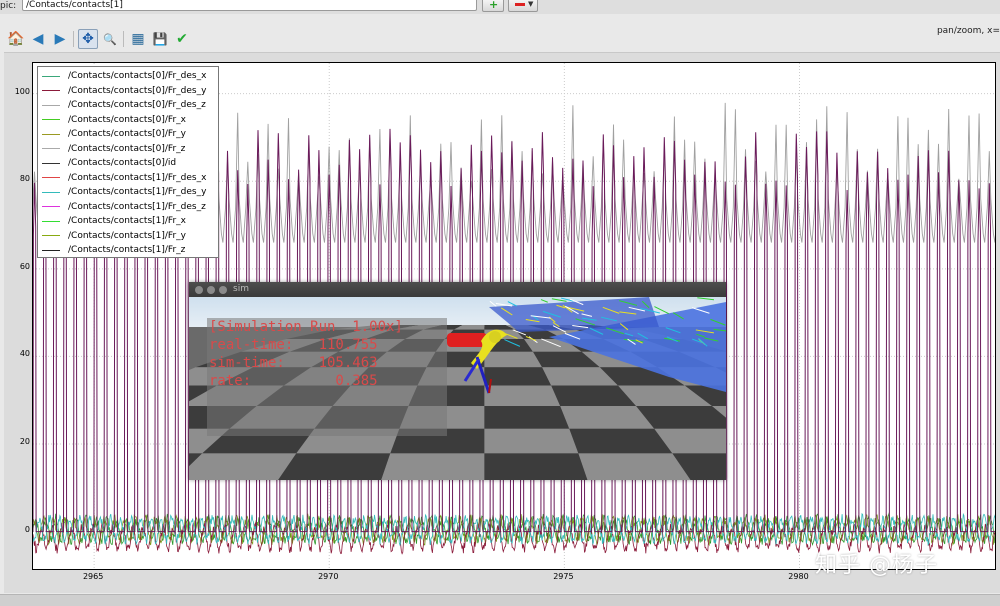 This screenshot has height=606, width=1000. I want to click on legend-entry: /Contacts/contacts[0]/Fr_y, so click(130, 134).